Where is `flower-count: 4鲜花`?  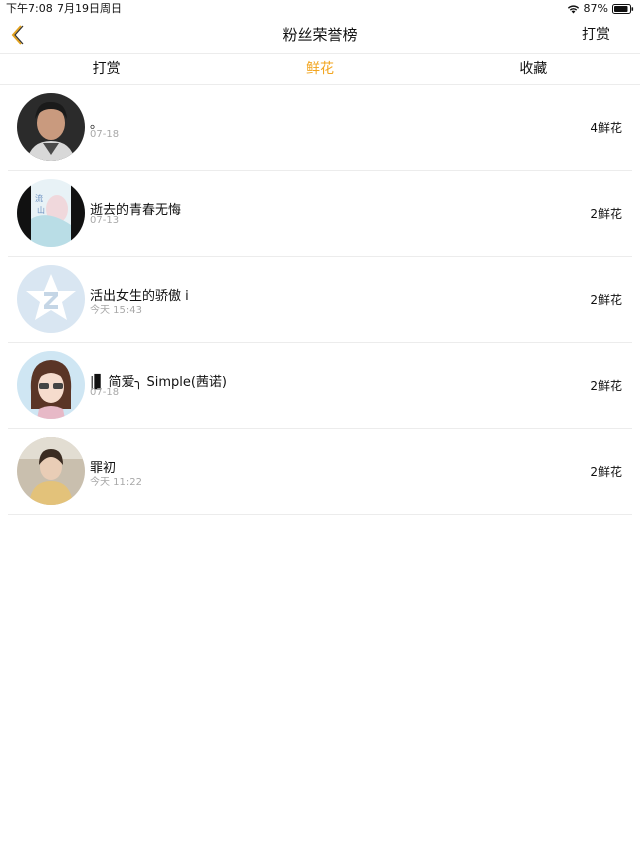 flower-count: 4鲜花 is located at coordinates (606, 128).